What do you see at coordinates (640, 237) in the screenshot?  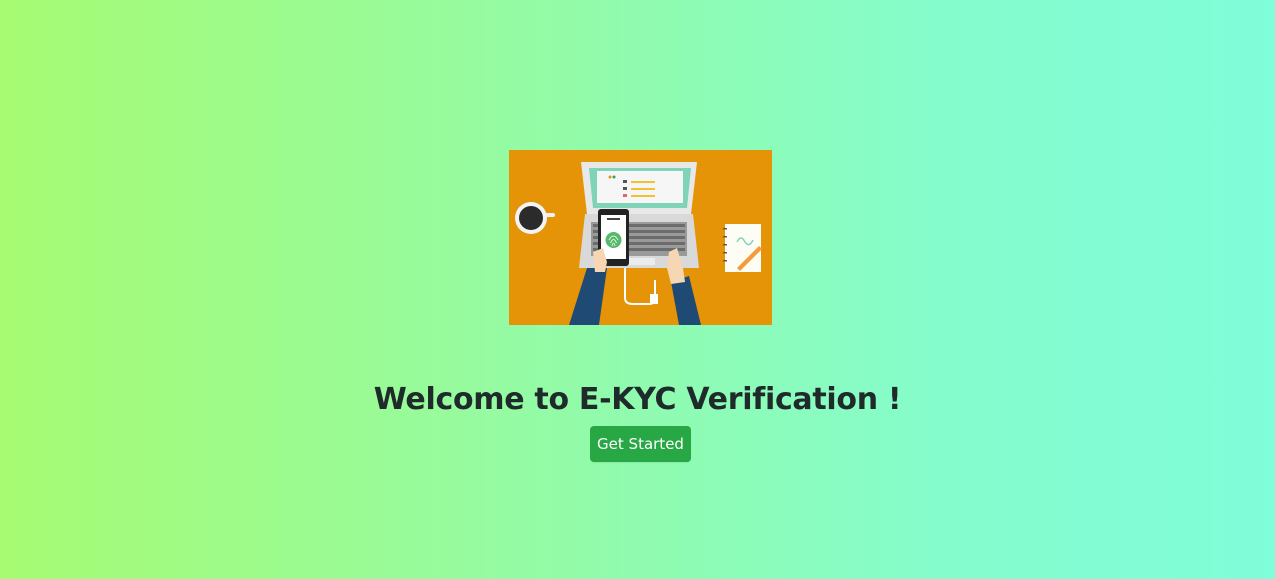 I see `ekyc-illustration` at bounding box center [640, 237].